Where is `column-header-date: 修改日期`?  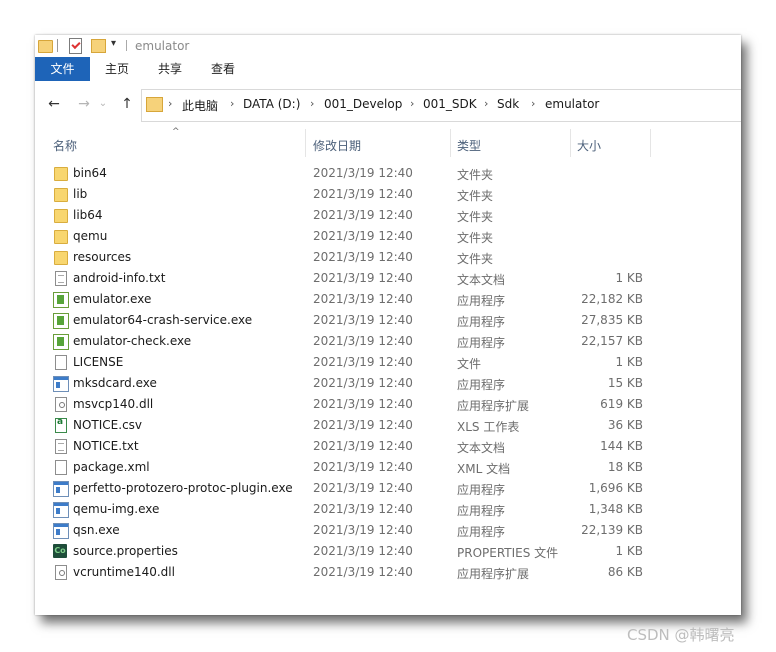
column-header-date: 修改日期 is located at coordinates (337, 145).